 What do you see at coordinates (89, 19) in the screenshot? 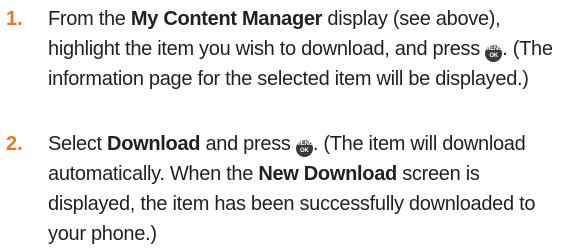
I see `step-text-part: From the` at bounding box center [89, 19].